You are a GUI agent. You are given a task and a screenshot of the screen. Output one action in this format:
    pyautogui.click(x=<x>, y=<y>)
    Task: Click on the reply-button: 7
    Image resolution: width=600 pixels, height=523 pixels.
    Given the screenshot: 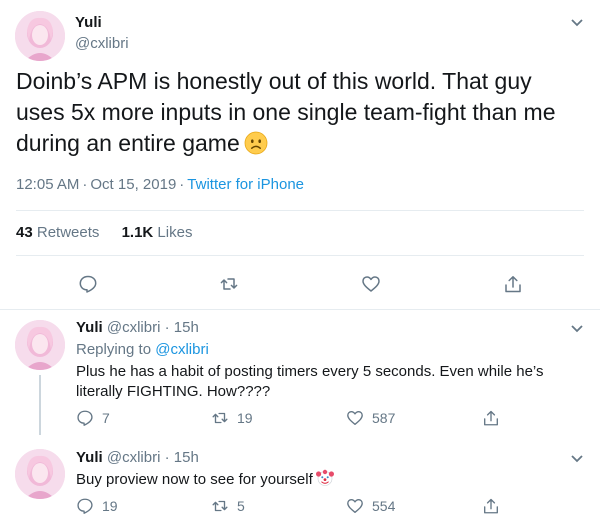 What is the action you would take?
    pyautogui.click(x=93, y=418)
    